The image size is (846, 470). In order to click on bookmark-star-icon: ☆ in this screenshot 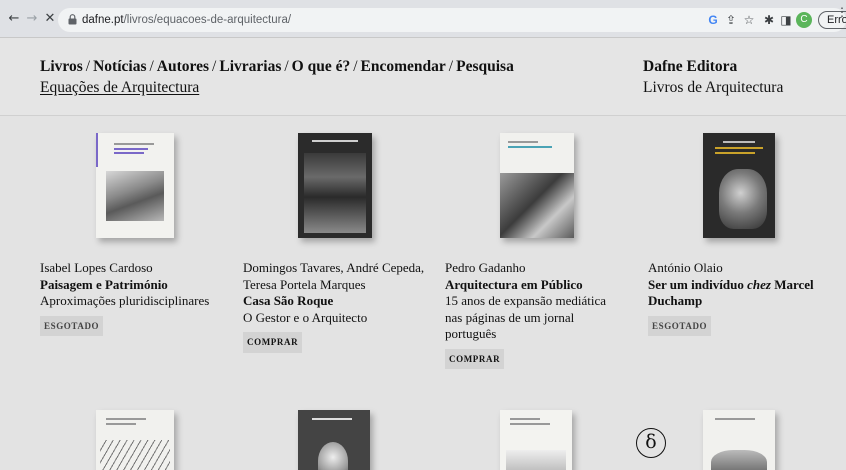, I will do `click(749, 20)`.